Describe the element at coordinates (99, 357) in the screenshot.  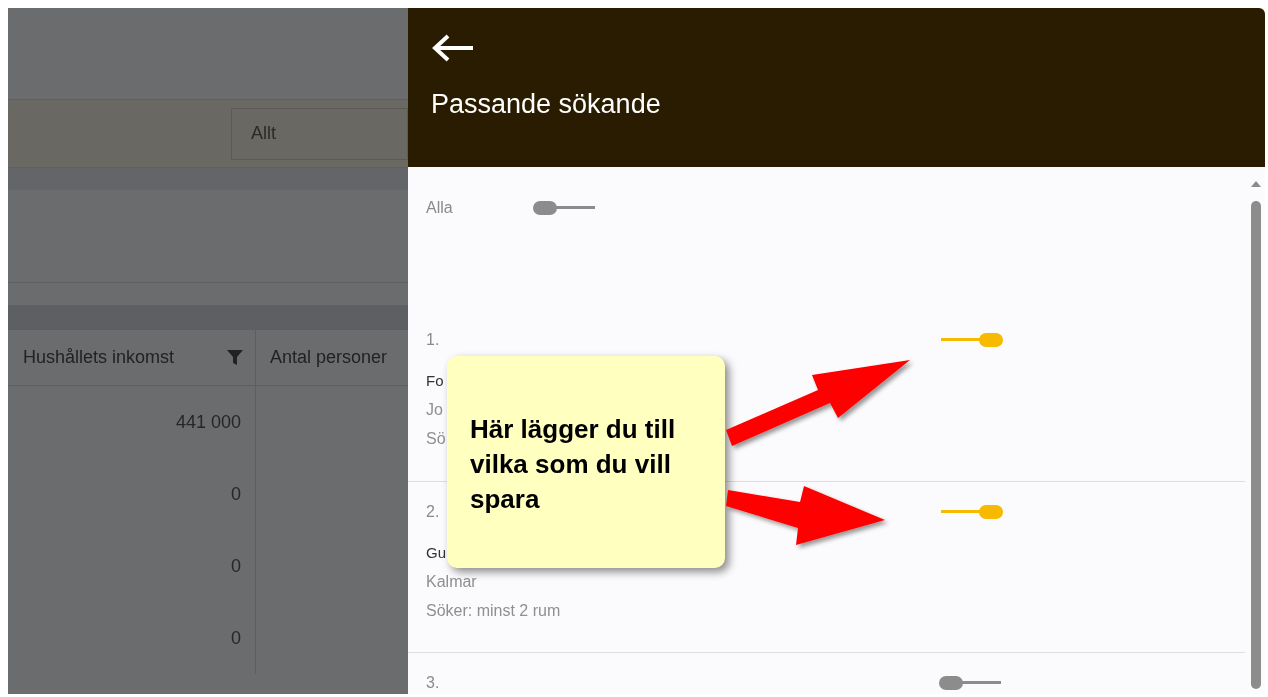
I see `column-header: Hushållets inkomst` at that location.